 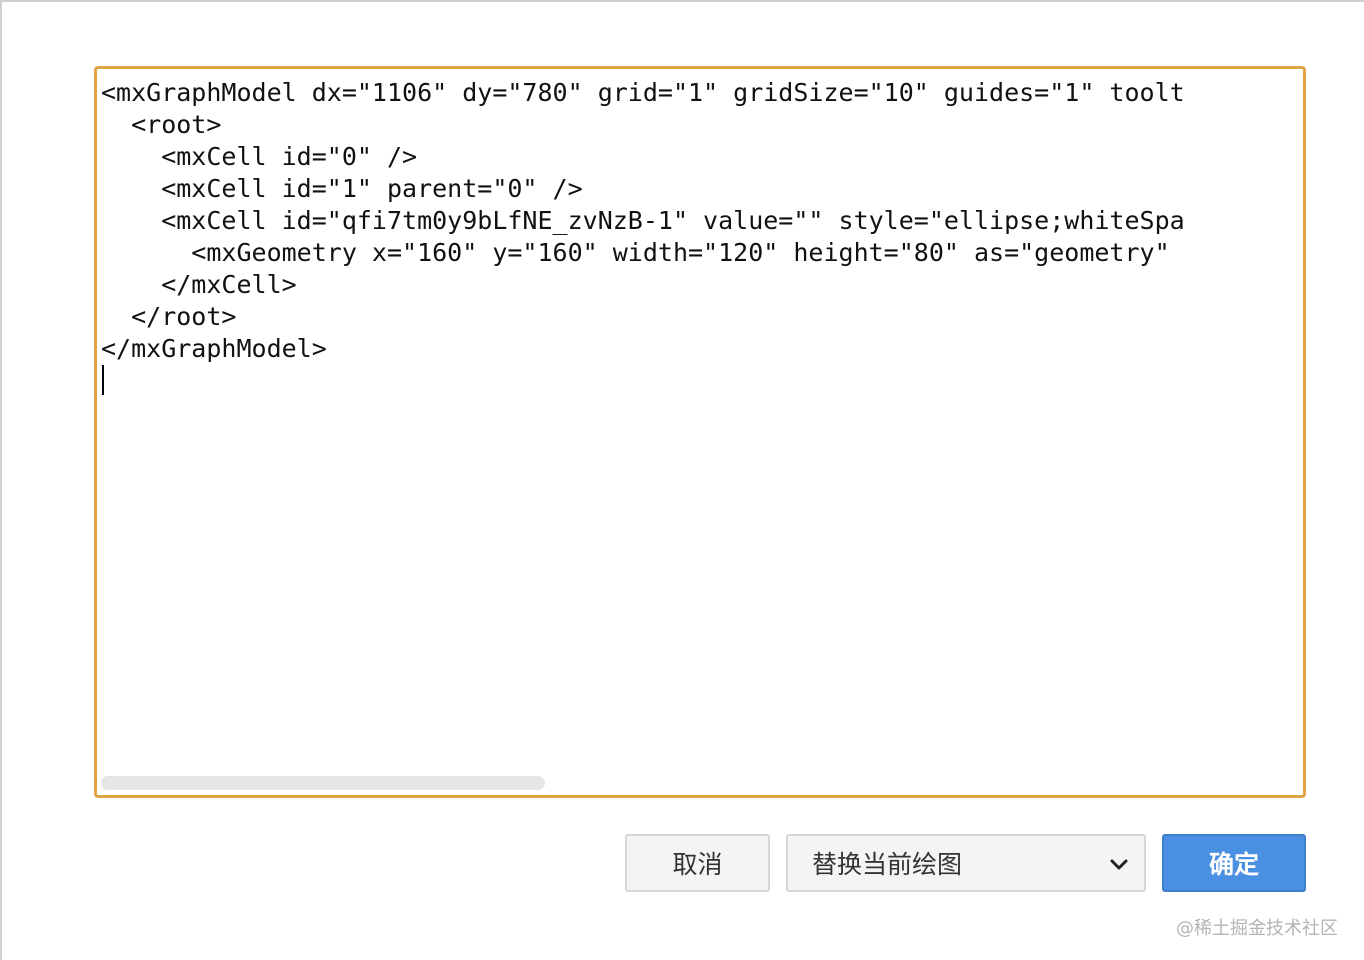 What do you see at coordinates (199, 284) in the screenshot?
I see `code-line: </mxCell>` at bounding box center [199, 284].